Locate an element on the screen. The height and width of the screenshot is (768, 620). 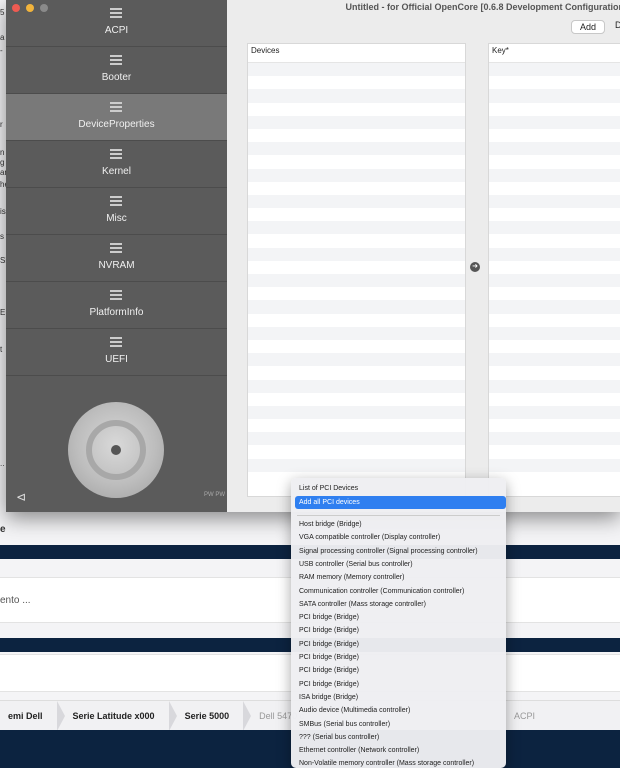
sidebar-item-deviceproperties: DeviceProperties is located at coordinates (116, 117).